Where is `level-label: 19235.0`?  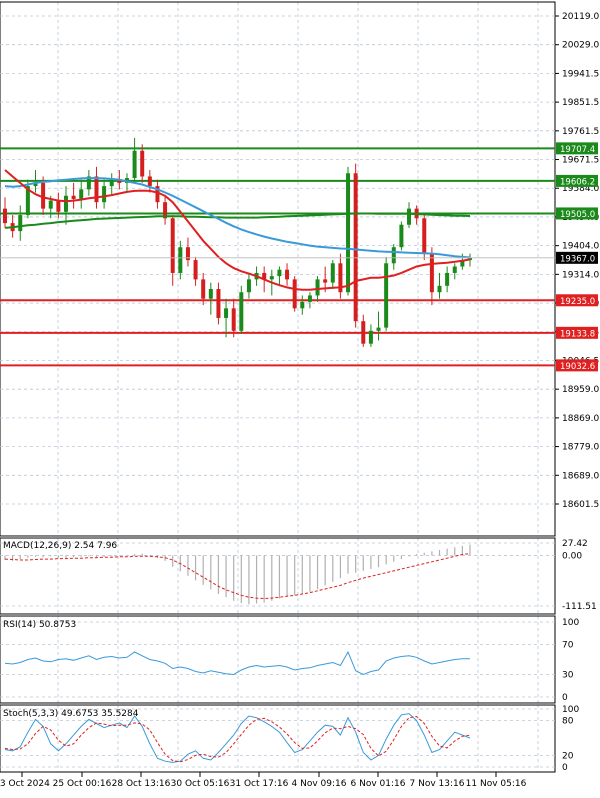
level-label: 19235.0 is located at coordinates (577, 302).